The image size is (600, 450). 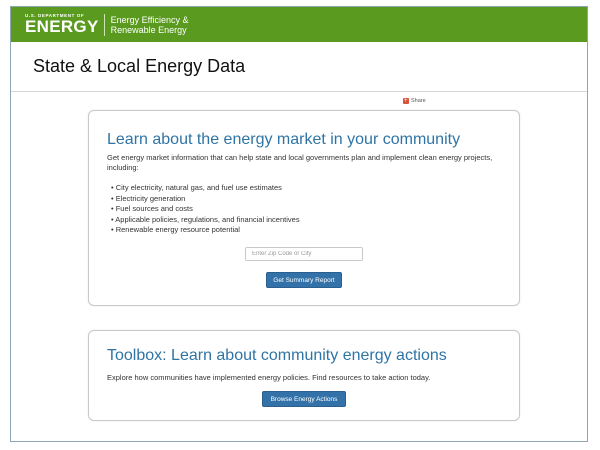 I want to click on doe-logo: U.S. DEPARTMENT OF ENERGY, so click(x=62, y=25).